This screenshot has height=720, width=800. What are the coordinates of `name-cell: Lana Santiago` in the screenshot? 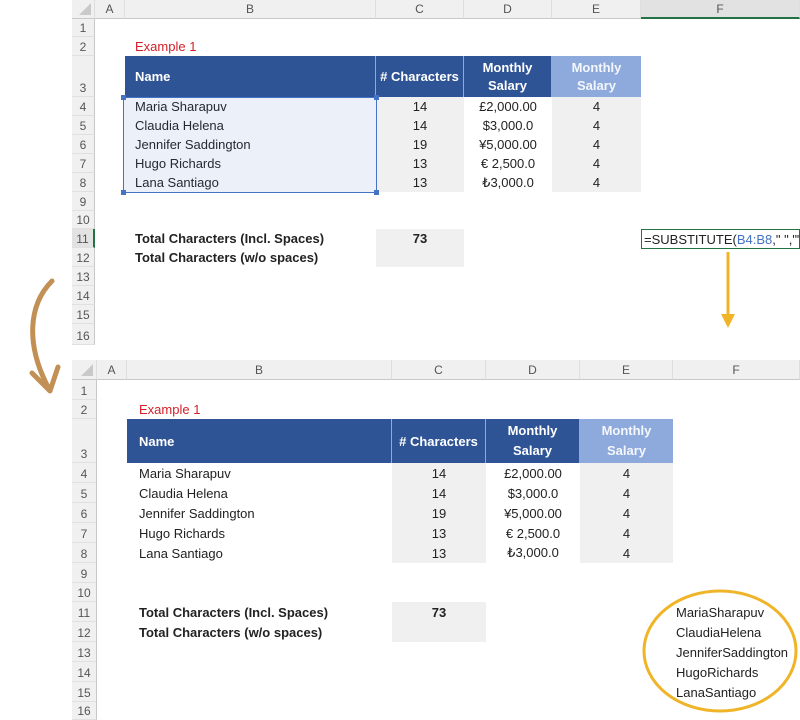 It's located at (181, 553).